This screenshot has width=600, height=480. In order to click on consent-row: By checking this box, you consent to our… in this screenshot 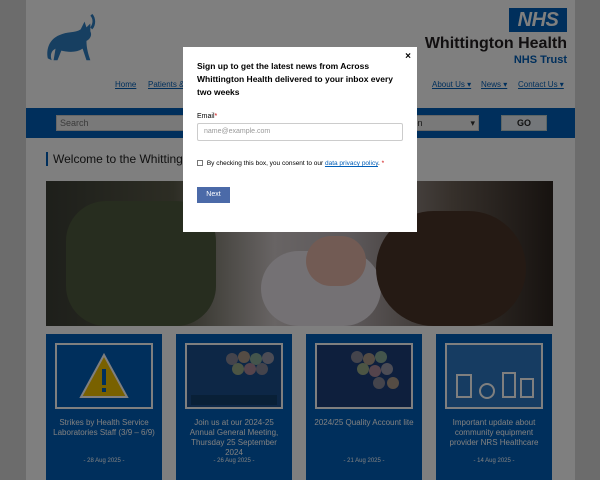, I will do `click(290, 163)`.